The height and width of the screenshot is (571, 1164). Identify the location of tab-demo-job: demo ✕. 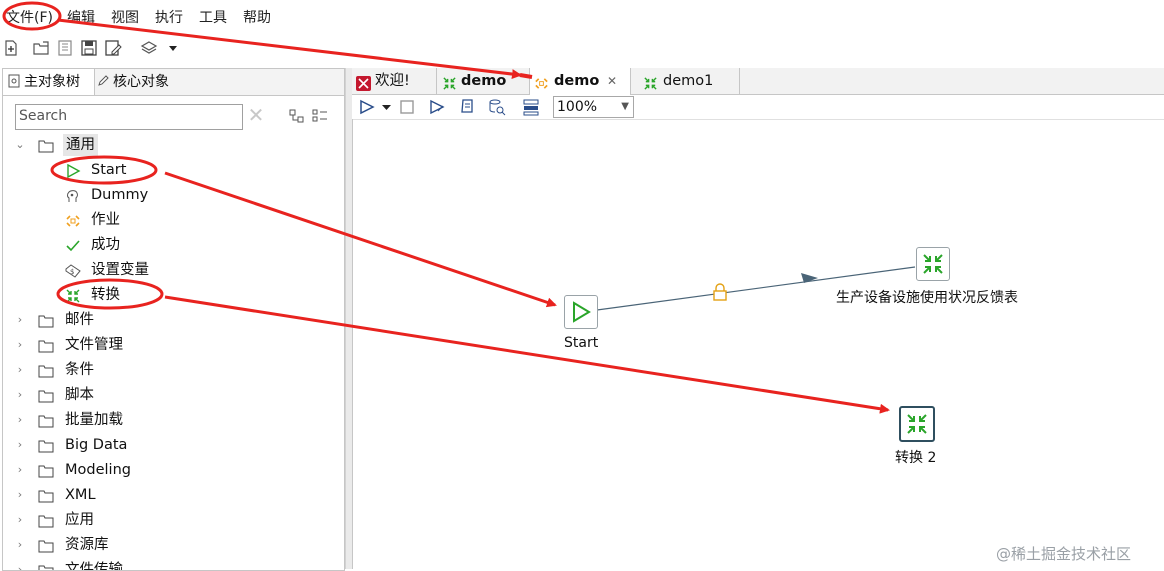
(580, 81).